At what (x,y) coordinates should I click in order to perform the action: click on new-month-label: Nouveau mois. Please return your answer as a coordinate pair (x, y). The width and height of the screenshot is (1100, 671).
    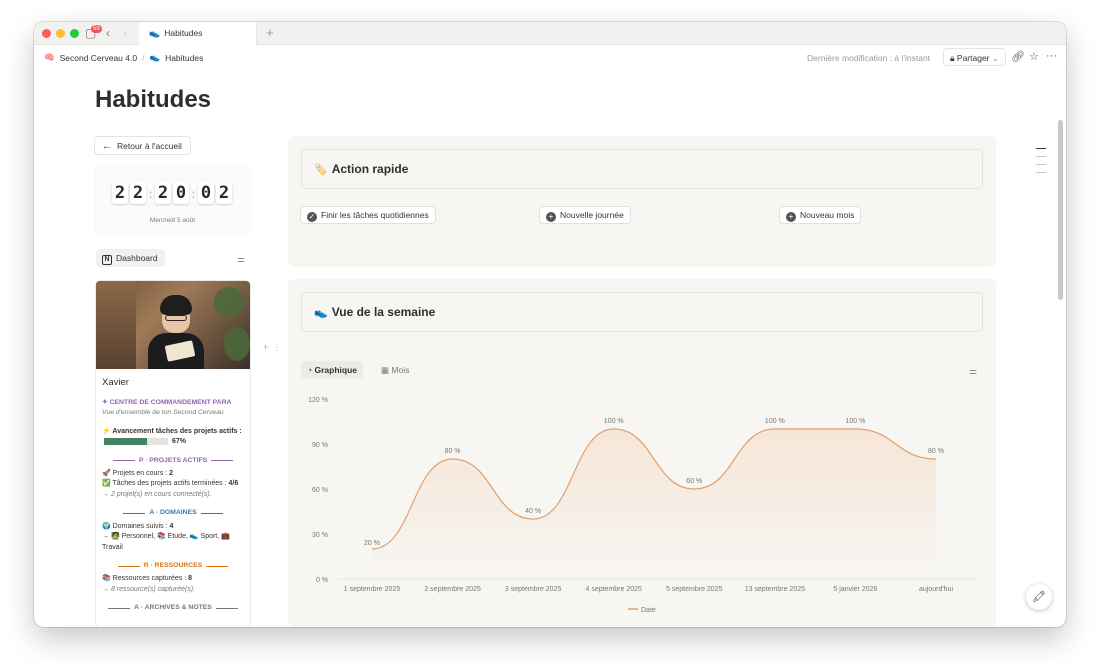
    Looking at the image, I should click on (827, 215).